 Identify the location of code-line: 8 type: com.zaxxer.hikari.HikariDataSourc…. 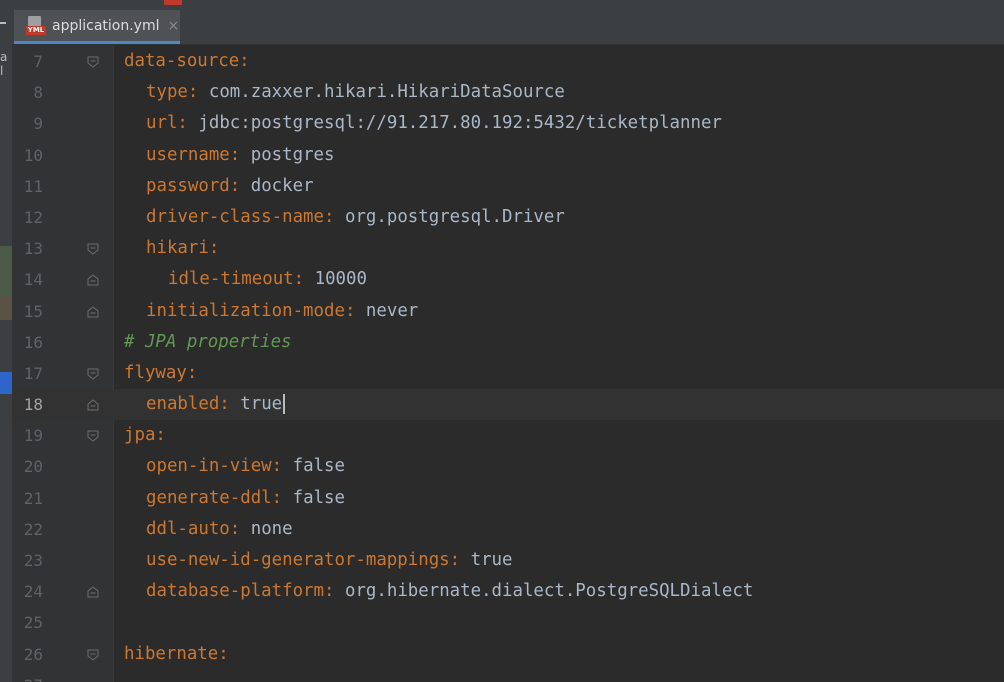
(508, 92).